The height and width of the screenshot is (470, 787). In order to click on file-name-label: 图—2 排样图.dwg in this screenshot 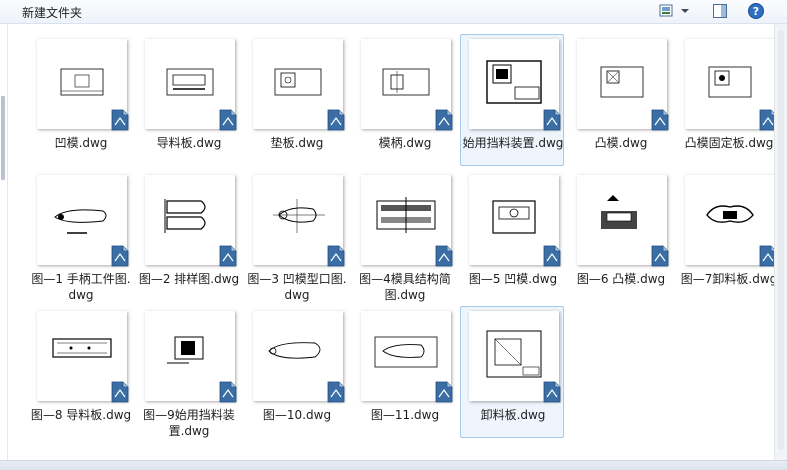, I will do `click(189, 279)`.